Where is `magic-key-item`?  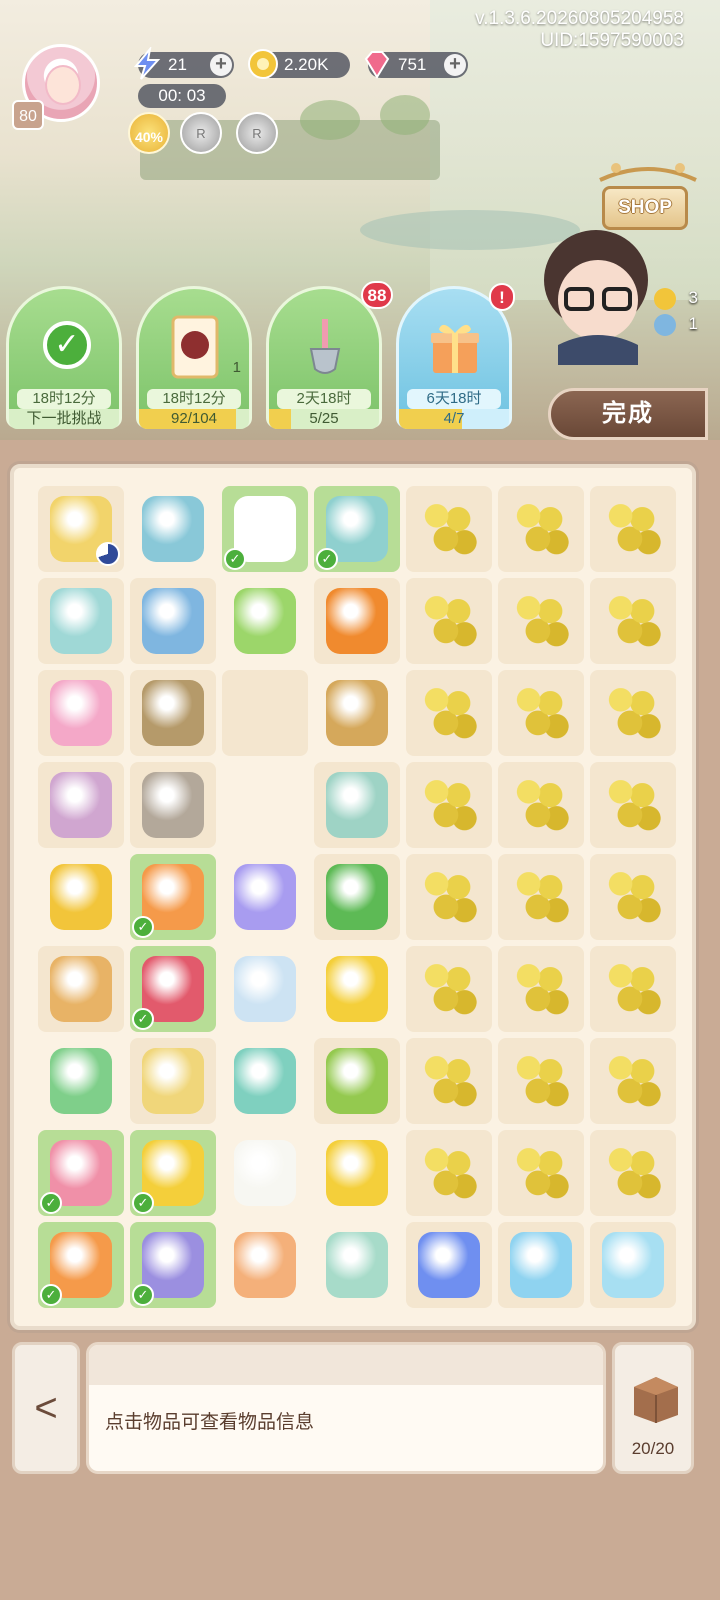 magic-key-item is located at coordinates (357, 713).